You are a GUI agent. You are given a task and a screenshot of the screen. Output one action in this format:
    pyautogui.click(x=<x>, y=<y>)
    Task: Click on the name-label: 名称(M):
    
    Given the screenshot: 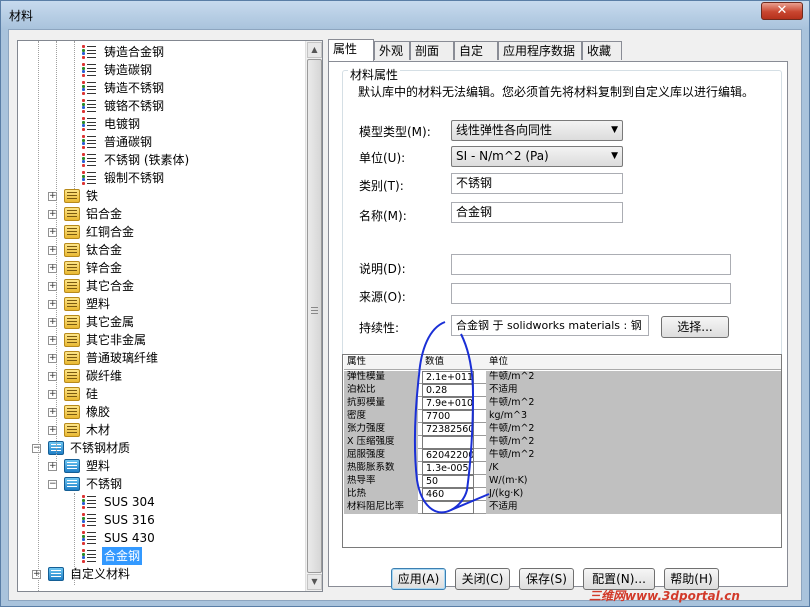 What is the action you would take?
    pyautogui.click(x=383, y=216)
    